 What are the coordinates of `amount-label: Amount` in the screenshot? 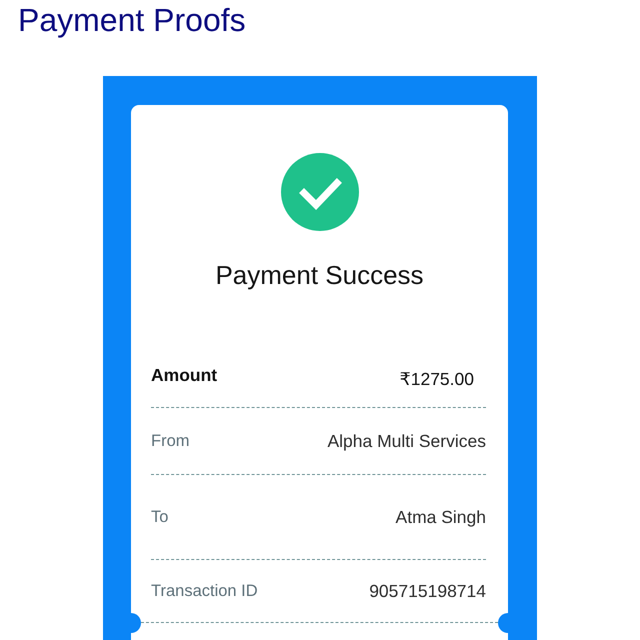 It's located at (184, 375).